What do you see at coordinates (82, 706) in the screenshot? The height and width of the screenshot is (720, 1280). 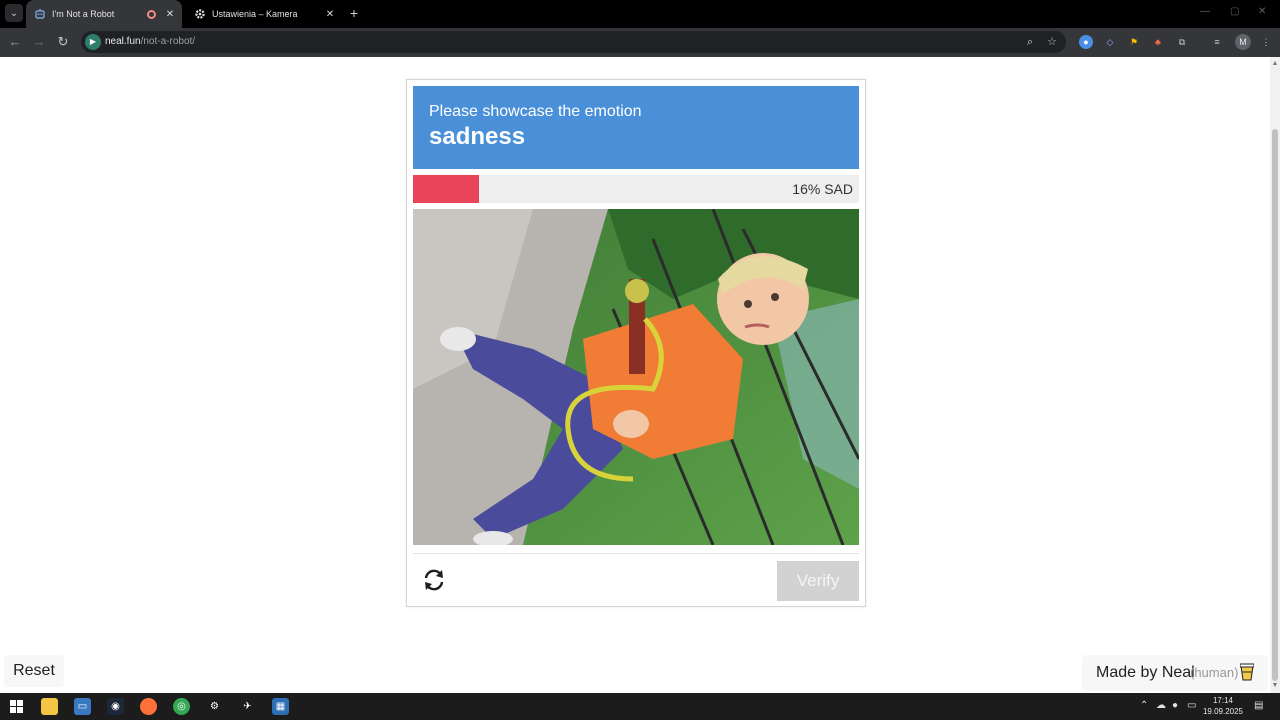 I see `computer-app-icon: ▭` at bounding box center [82, 706].